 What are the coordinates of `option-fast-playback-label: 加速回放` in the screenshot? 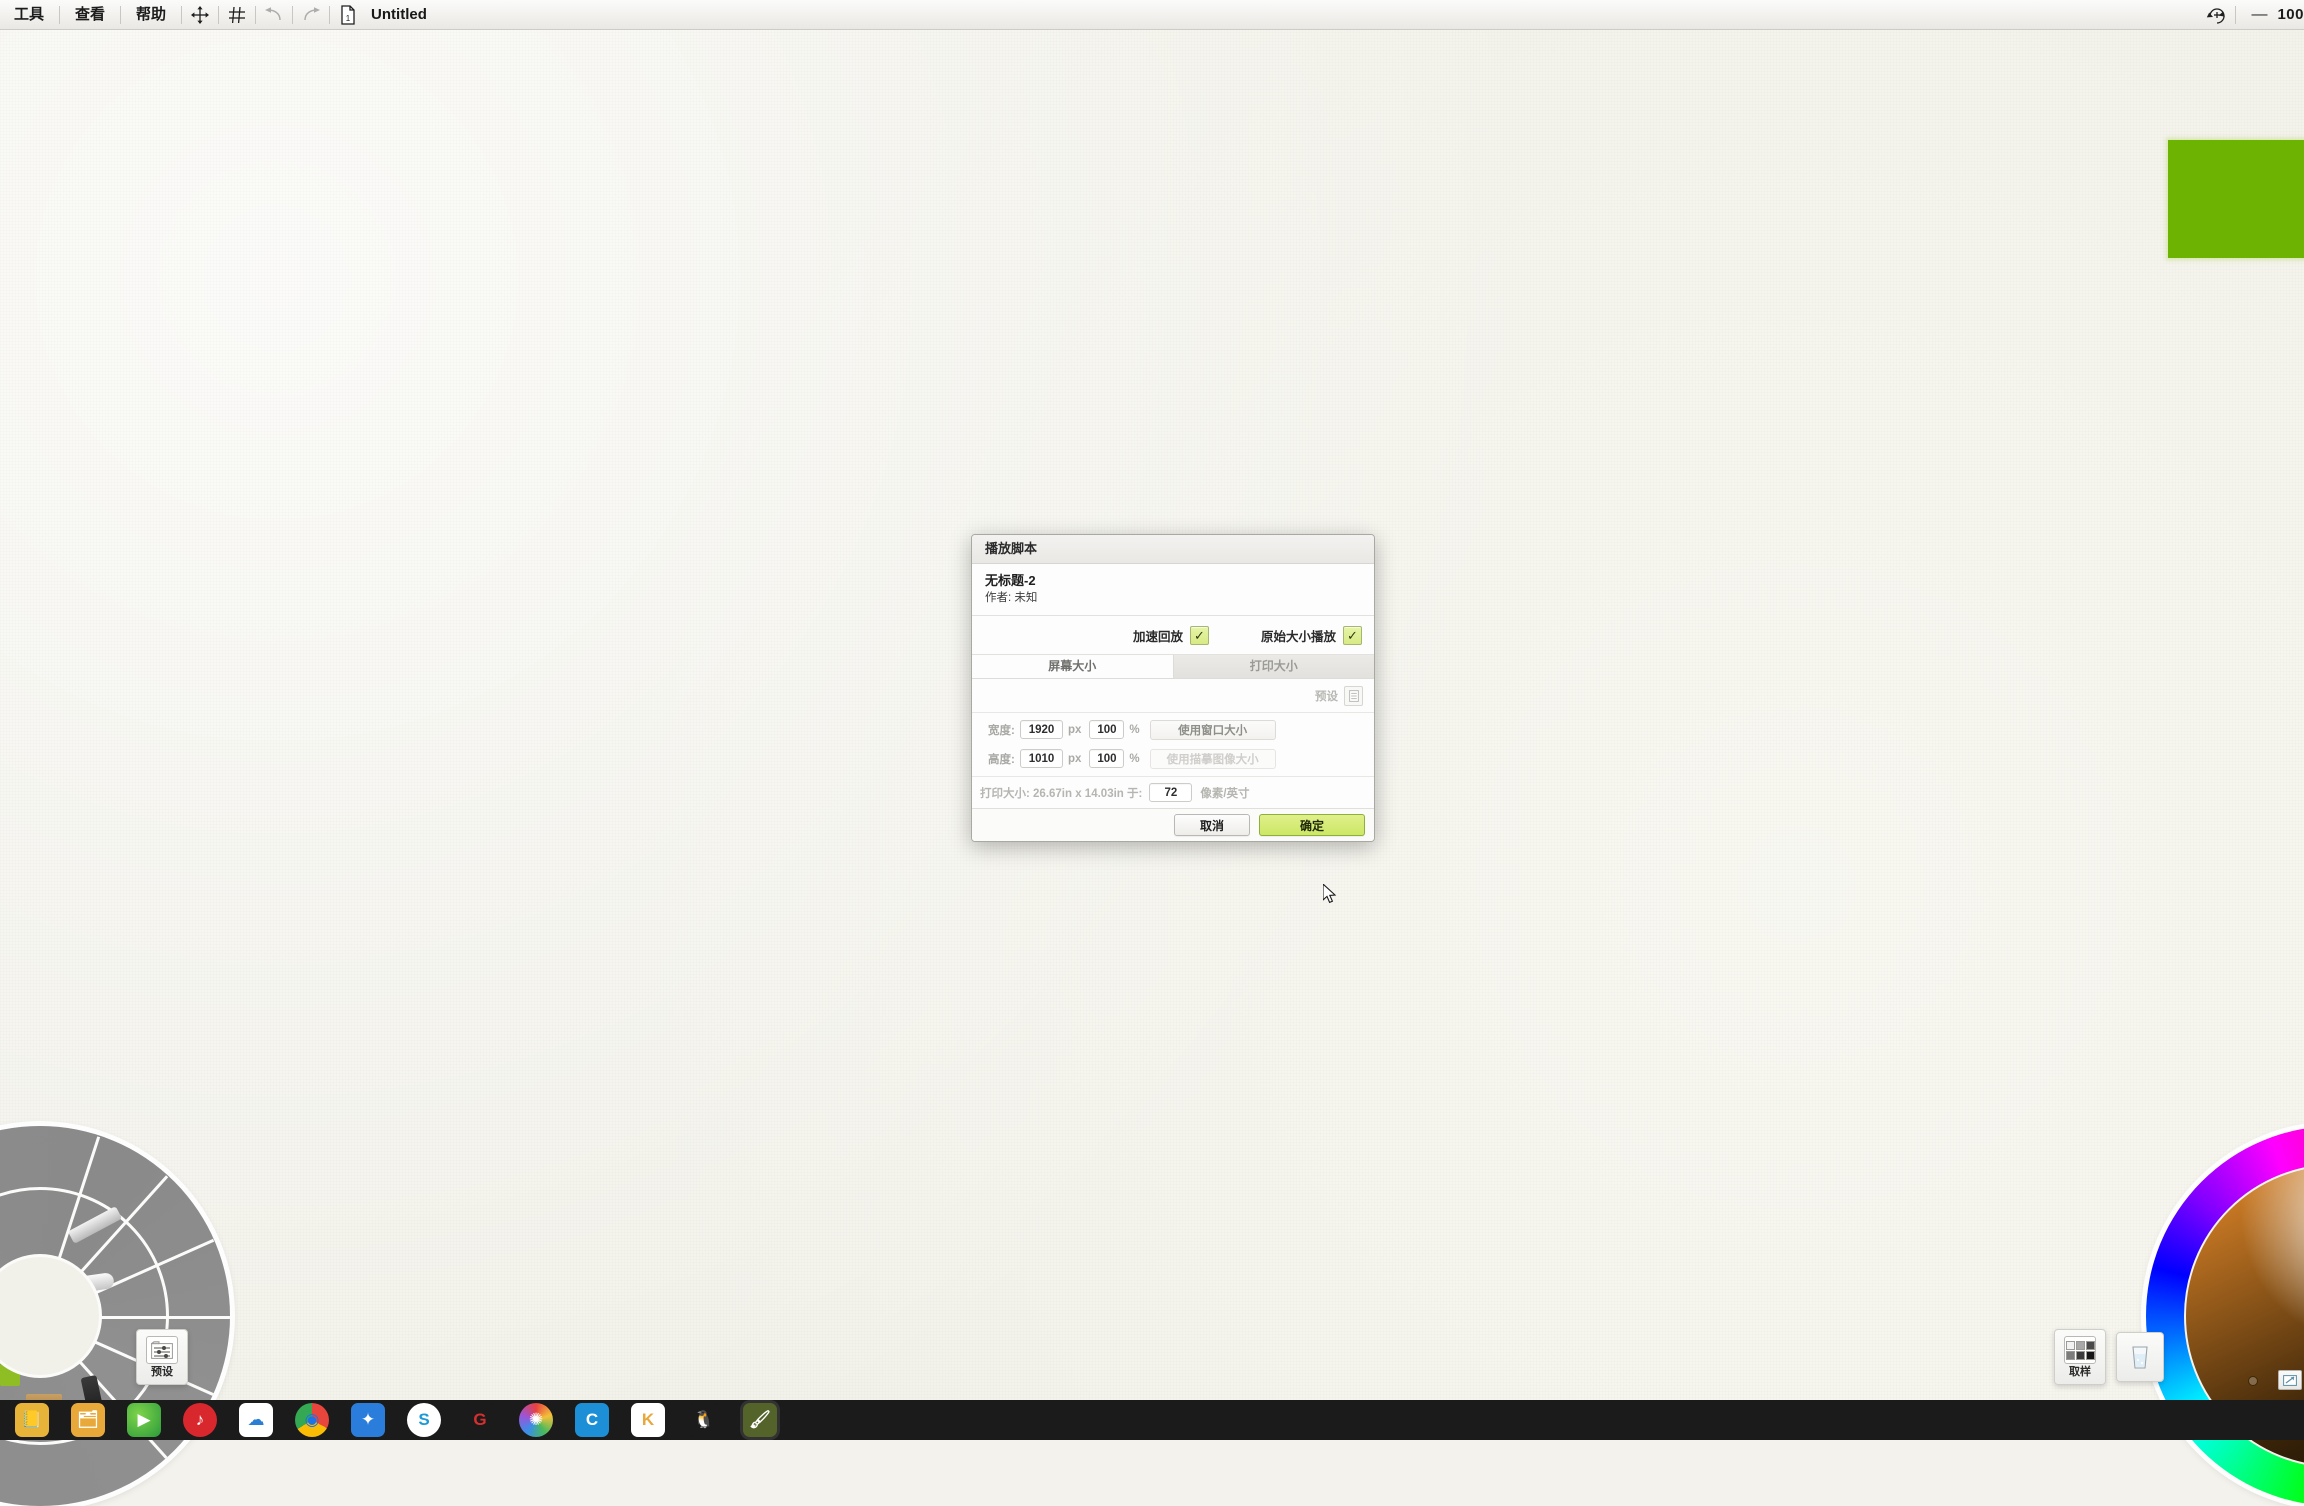 It's located at (1157, 636).